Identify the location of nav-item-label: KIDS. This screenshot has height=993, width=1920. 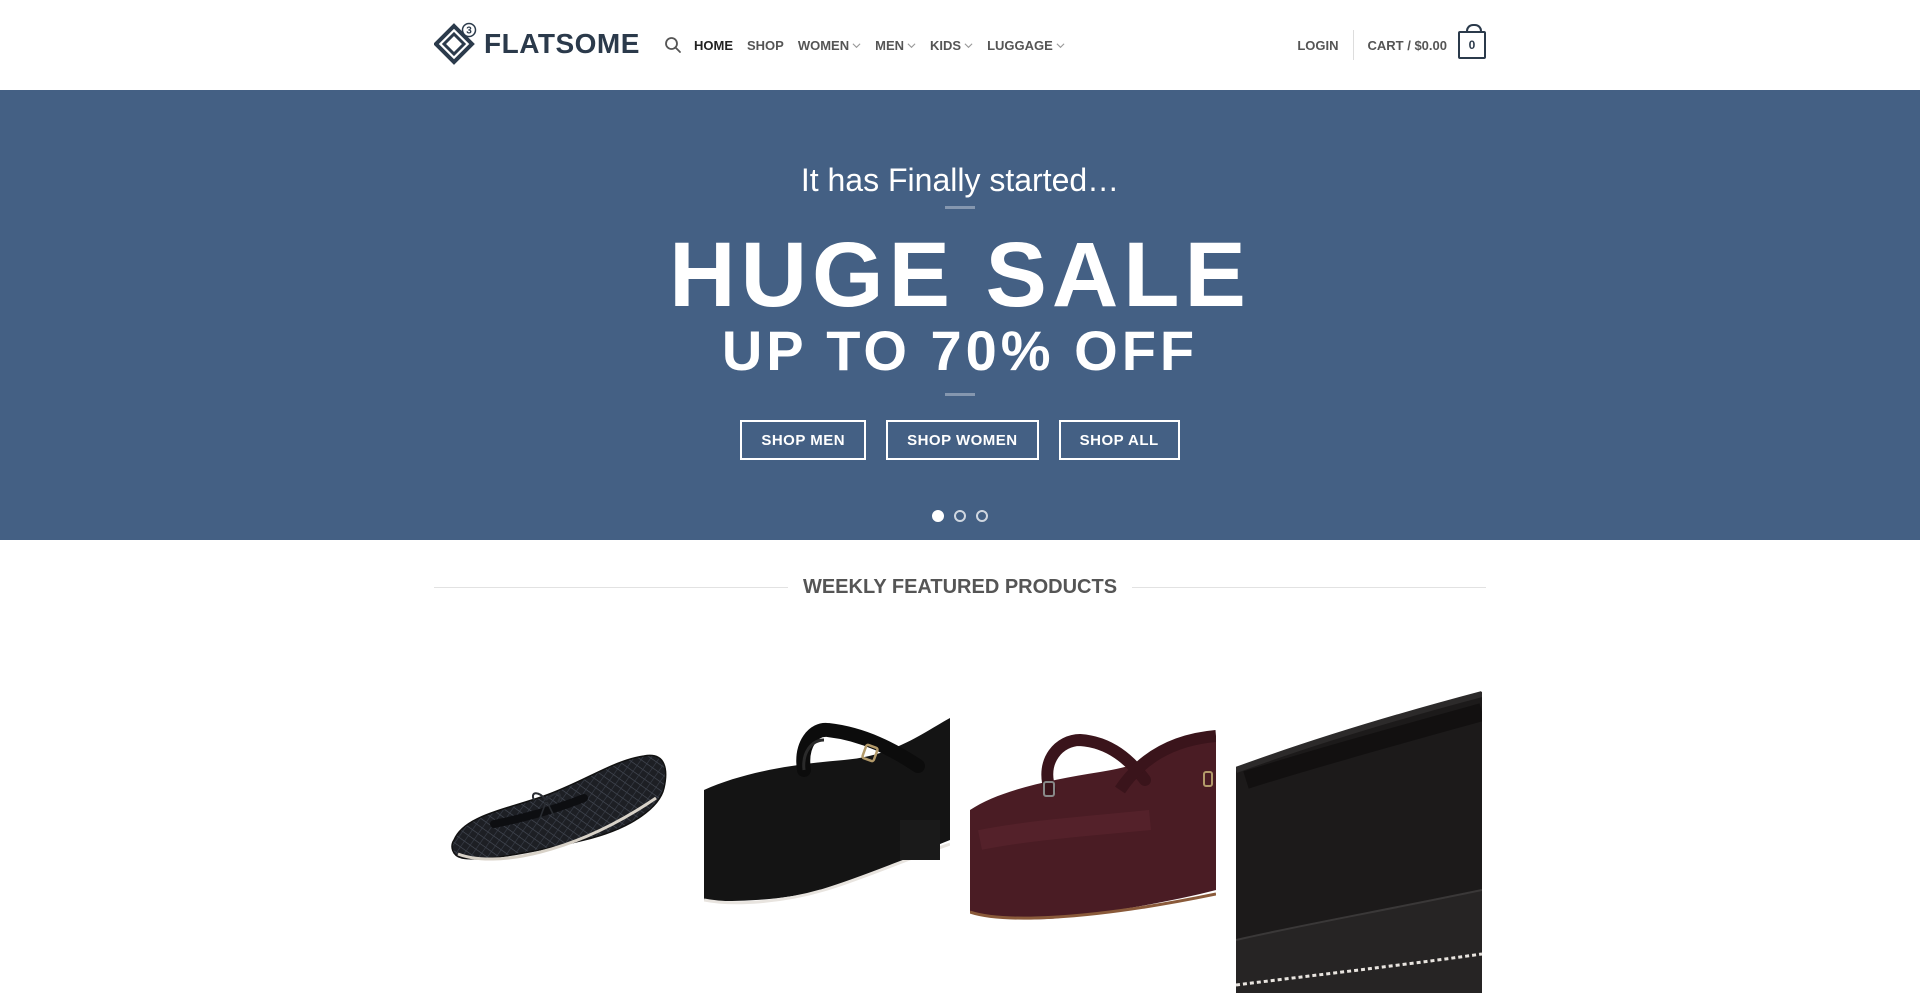
(946, 45).